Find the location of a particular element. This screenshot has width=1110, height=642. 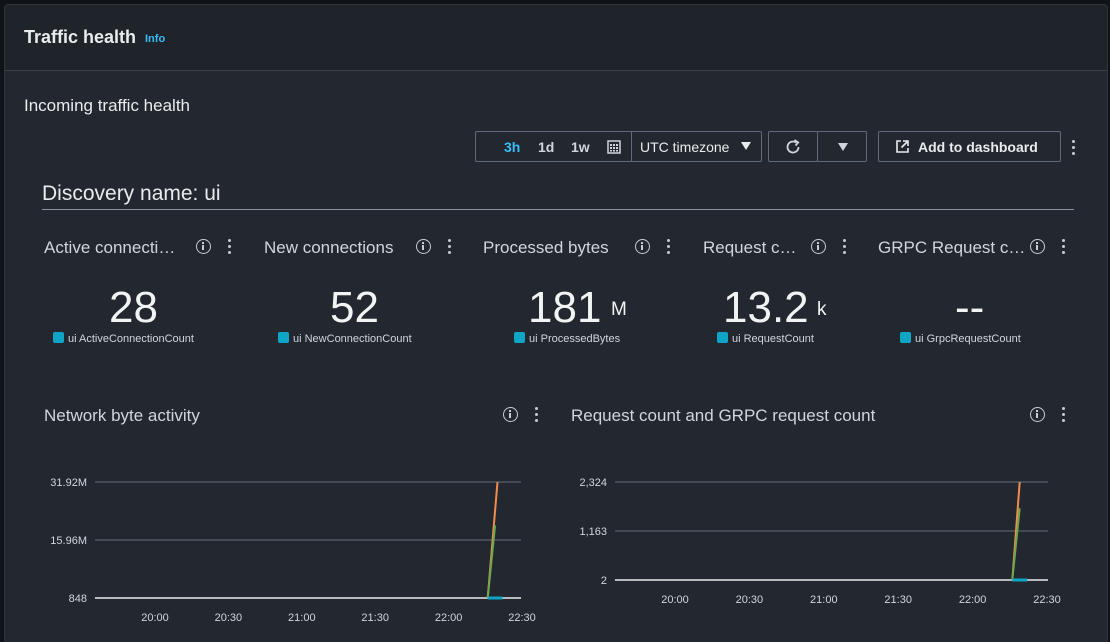

widget-actions-icon is located at coordinates (1064, 415).